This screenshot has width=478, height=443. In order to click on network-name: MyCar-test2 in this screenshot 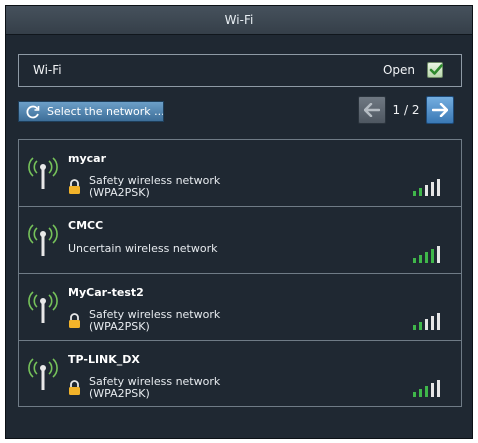, I will do `click(106, 292)`.